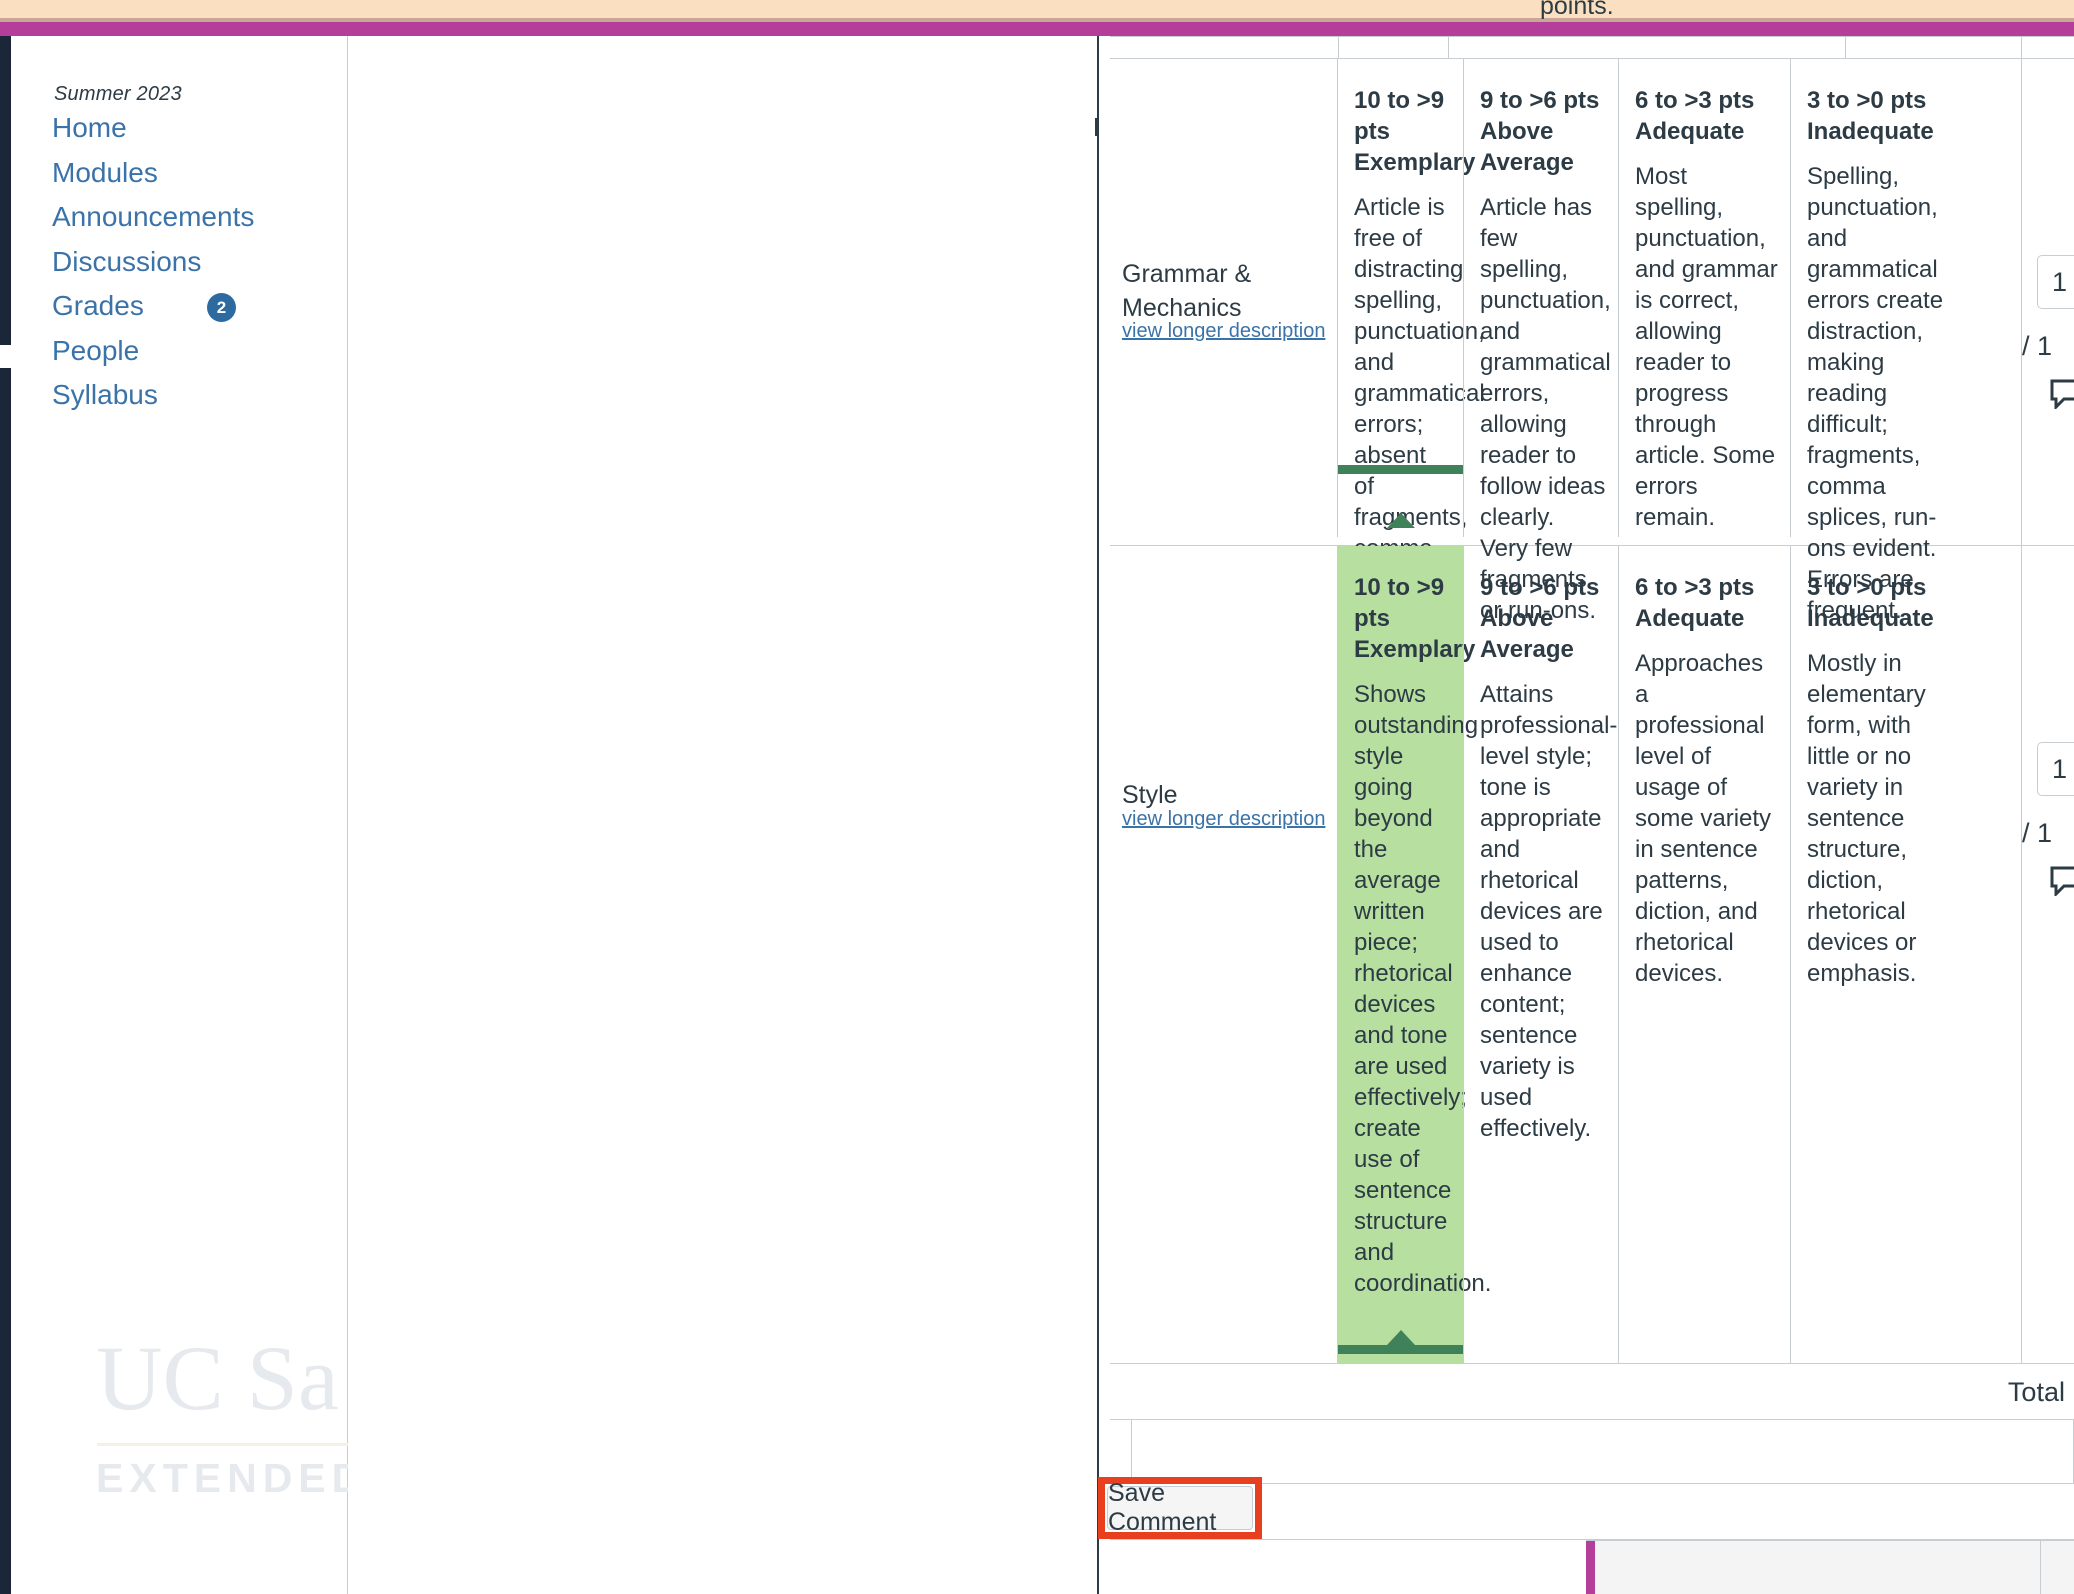 Image resolution: width=2074 pixels, height=1594 pixels. What do you see at coordinates (126, 262) in the screenshot?
I see `sidebar-item-discussions: Discussions` at bounding box center [126, 262].